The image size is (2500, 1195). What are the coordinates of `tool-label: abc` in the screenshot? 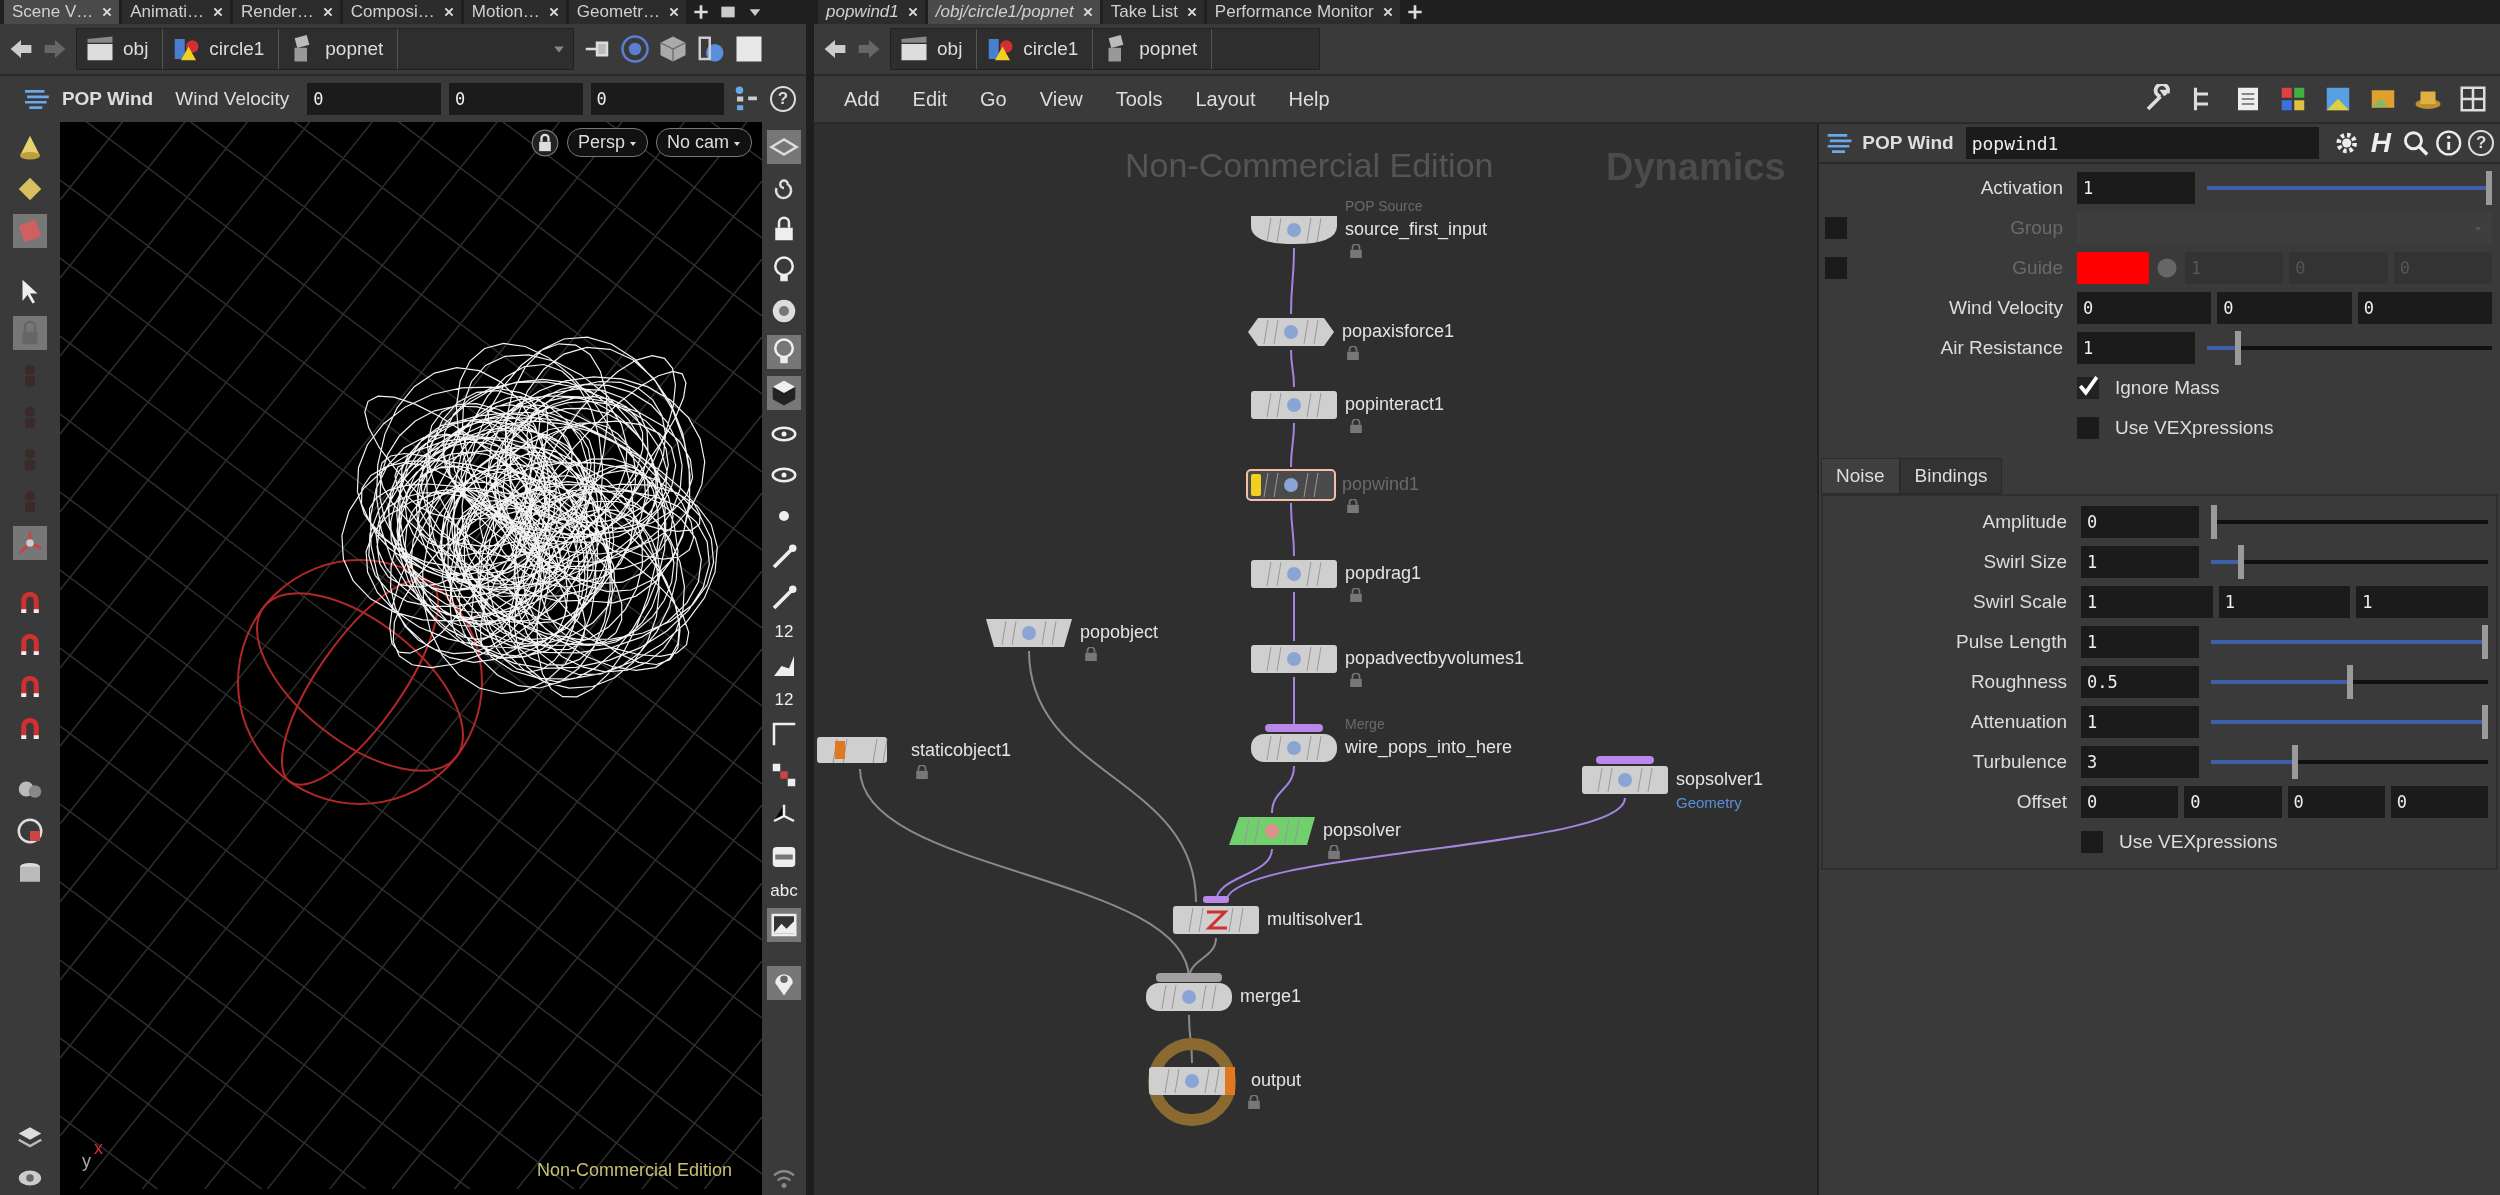 It's located at (784, 891).